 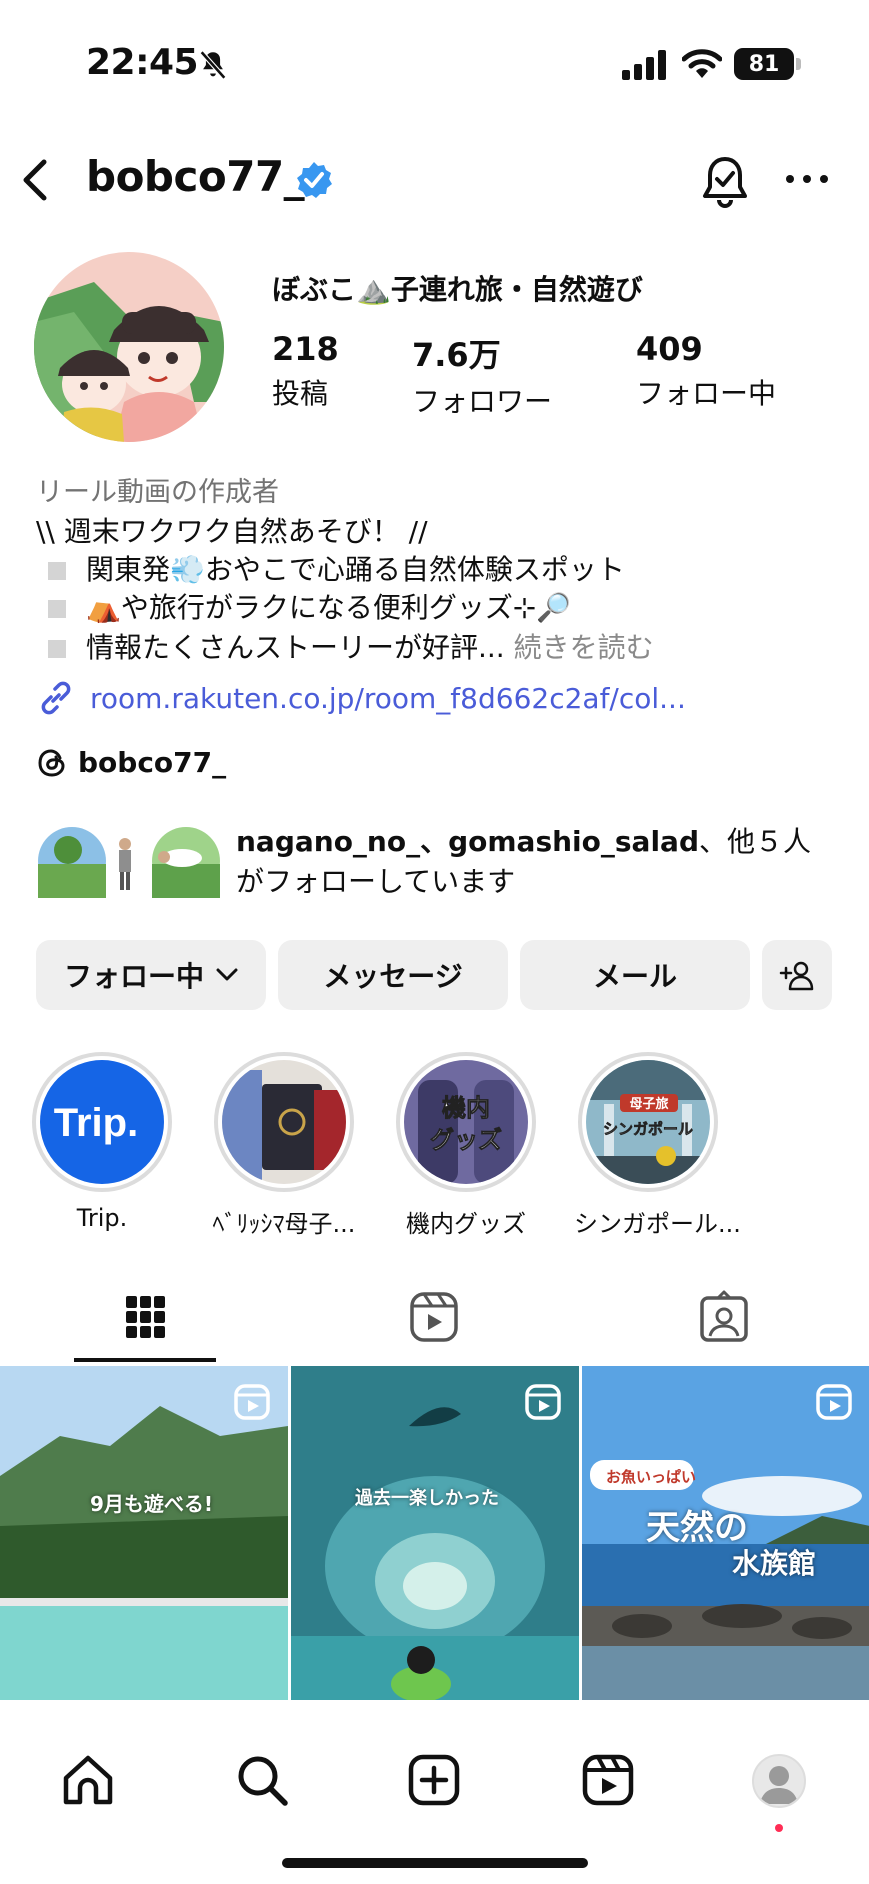 I want to click on battery-indicator: 81, so click(x=764, y=64).